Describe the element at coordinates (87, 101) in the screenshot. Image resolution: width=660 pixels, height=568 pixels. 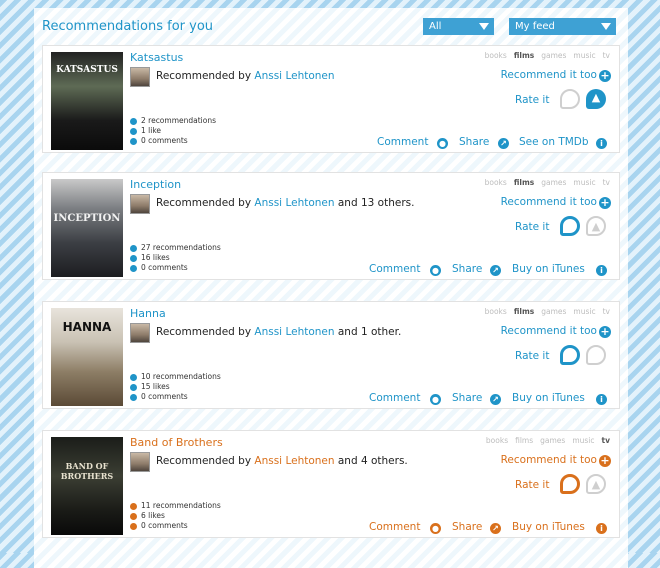
I see `poster-image: KATSASTUS` at that location.